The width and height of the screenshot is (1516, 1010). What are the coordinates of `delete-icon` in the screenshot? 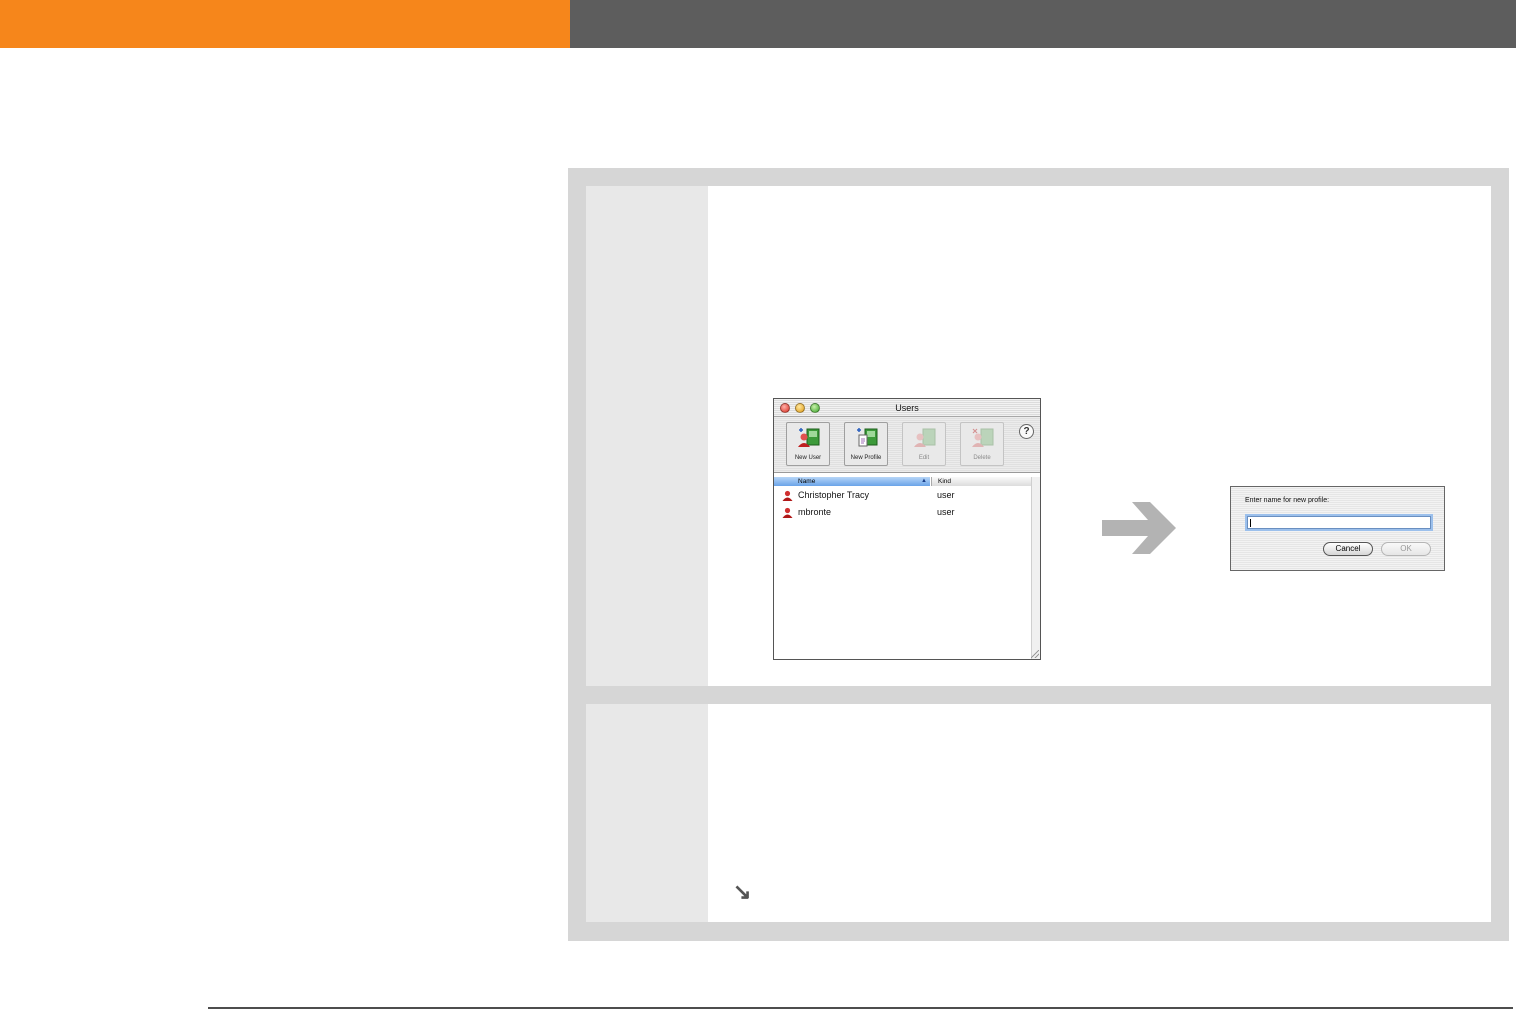 It's located at (983, 437).